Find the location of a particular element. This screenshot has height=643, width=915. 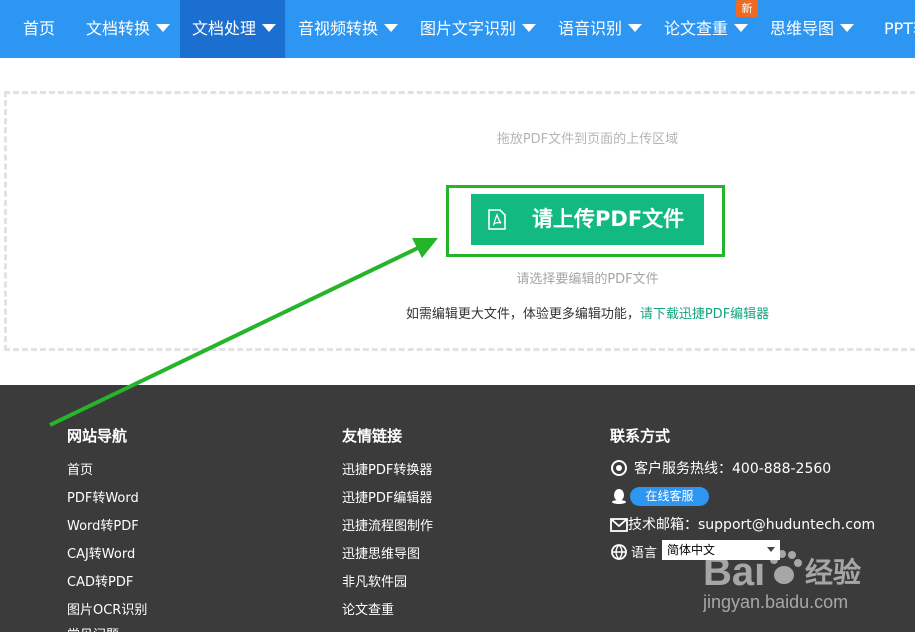

select-file-hint: 请选择要编辑的PDF文件 is located at coordinates (587, 279).